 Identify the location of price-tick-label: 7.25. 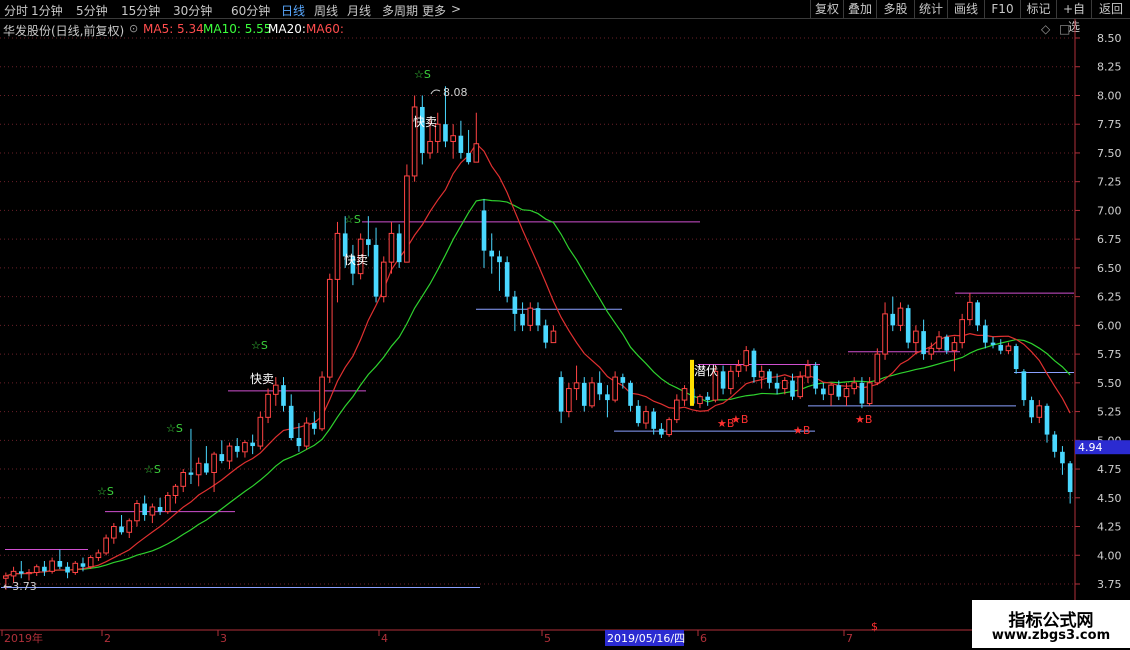
(1109, 182).